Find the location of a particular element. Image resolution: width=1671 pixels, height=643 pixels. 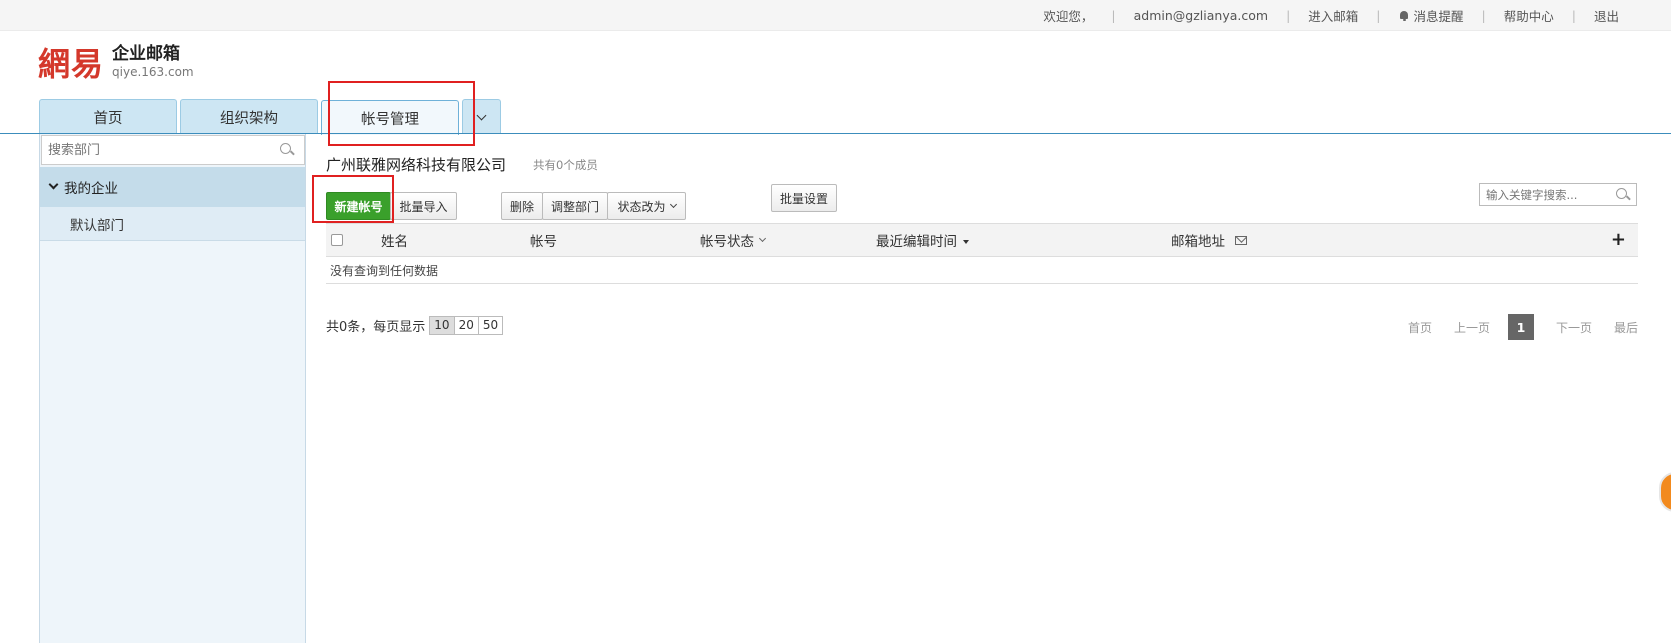

member-count: 共有0个成员 is located at coordinates (565, 165).